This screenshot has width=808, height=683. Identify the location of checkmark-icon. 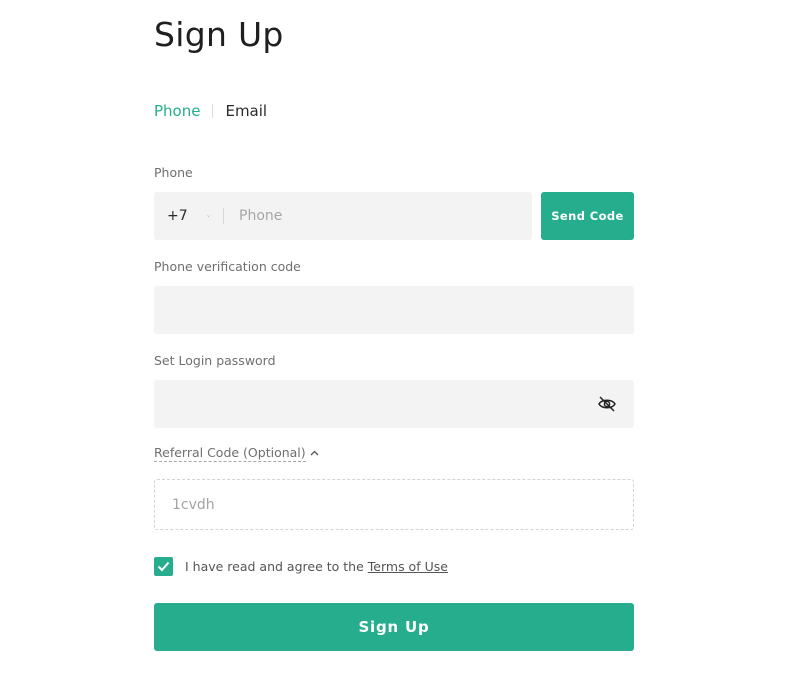
(163, 566).